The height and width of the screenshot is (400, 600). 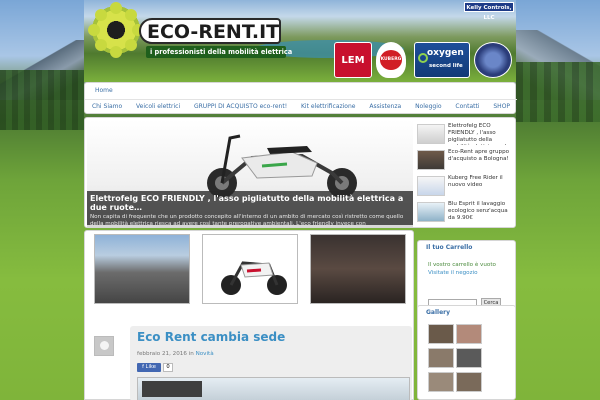 I want to click on gallery-widget: Gallery, so click(x=466, y=352).